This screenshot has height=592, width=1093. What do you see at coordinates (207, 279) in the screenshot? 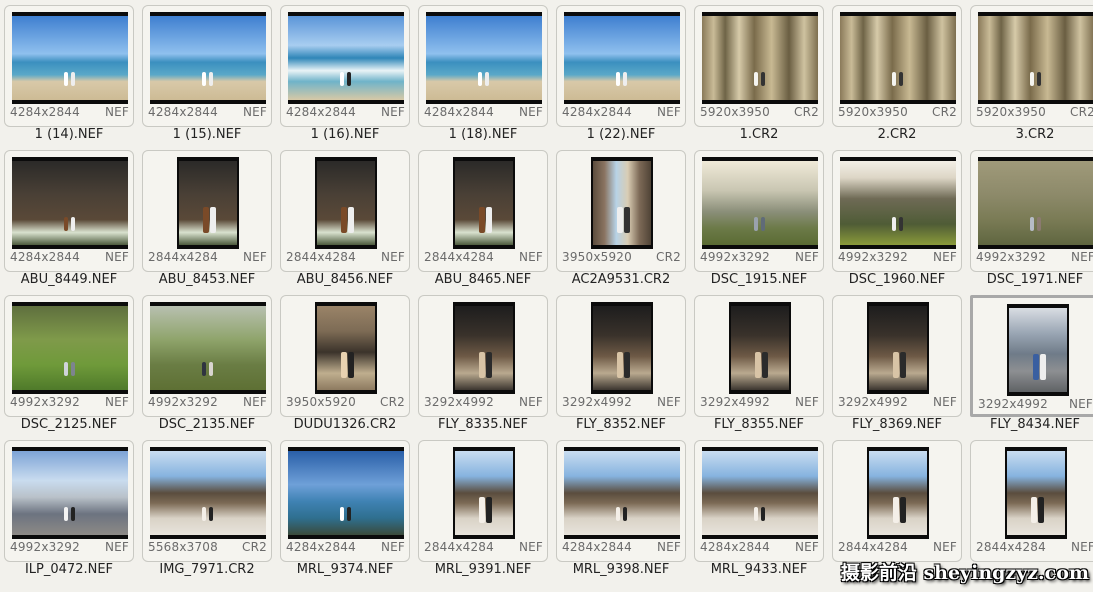
I see `file-name: ABU_8453.NEF` at bounding box center [207, 279].